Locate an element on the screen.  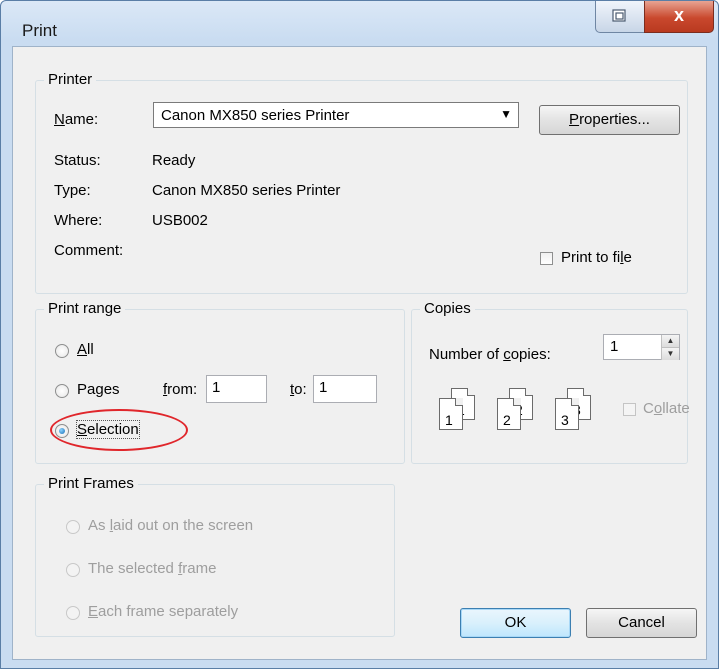
collate-page-1-front: 1 is located at coordinates (451, 414).